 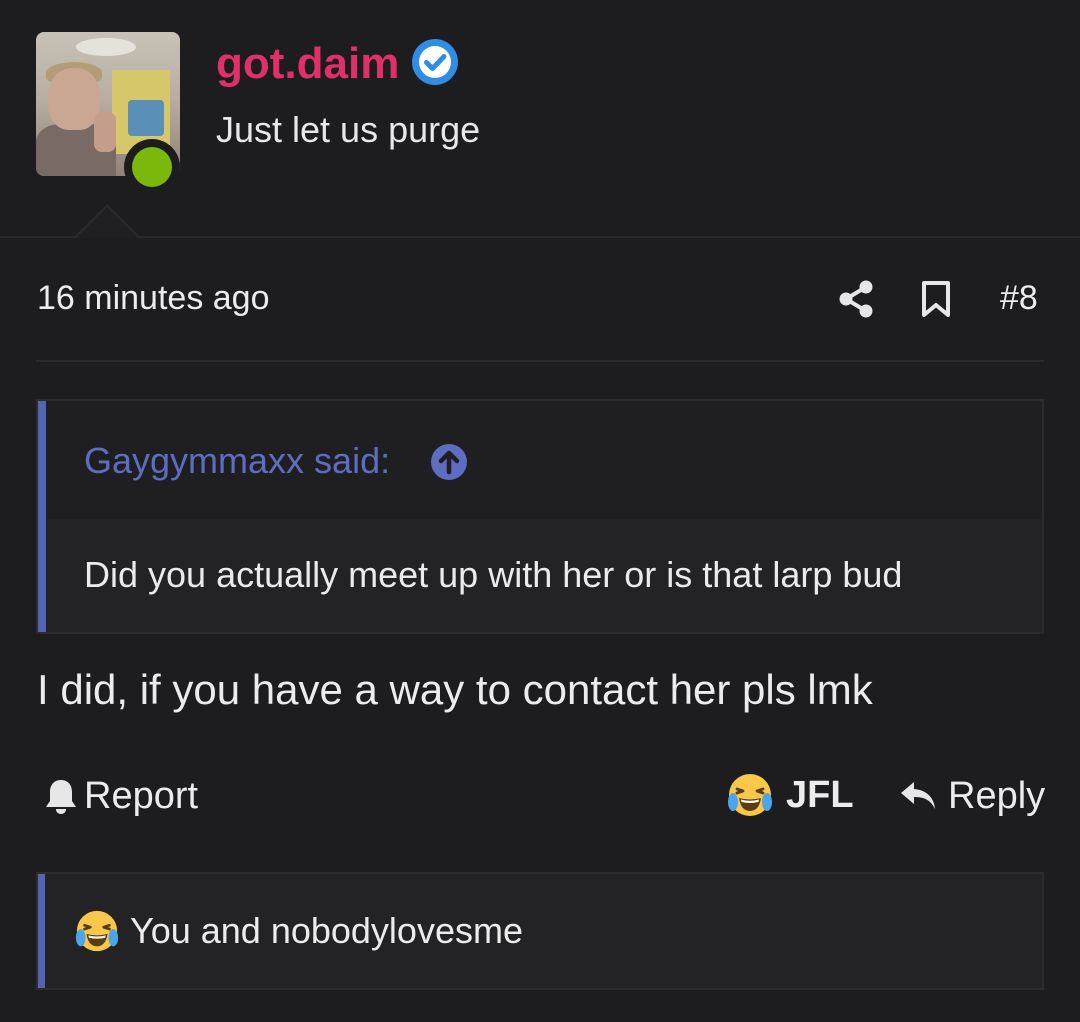 I want to click on reply-button: Reply, so click(x=971, y=796).